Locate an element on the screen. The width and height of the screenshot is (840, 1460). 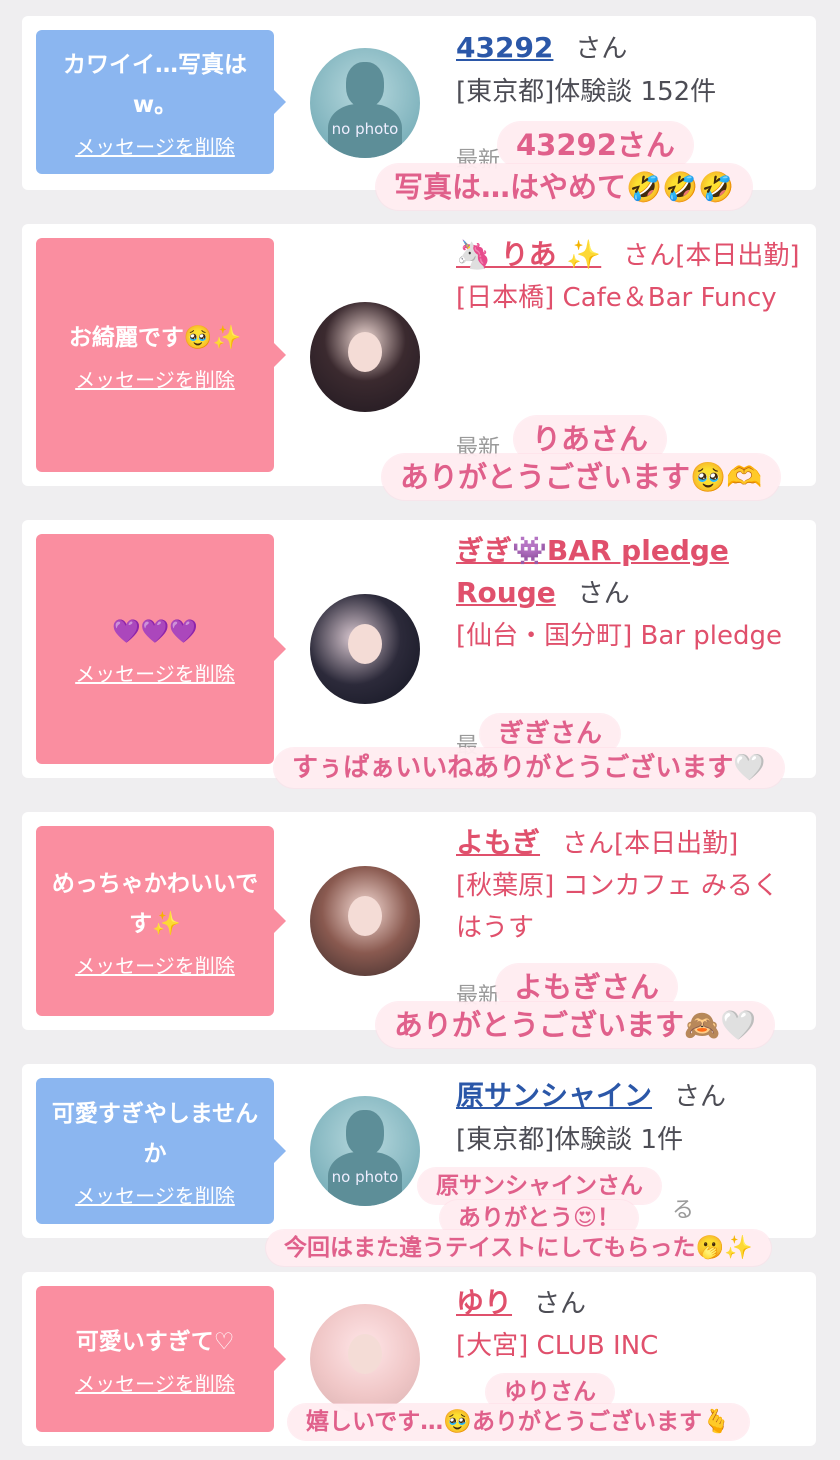
message-text: カワイイ…写真はw。 is located at coordinates (155, 84).